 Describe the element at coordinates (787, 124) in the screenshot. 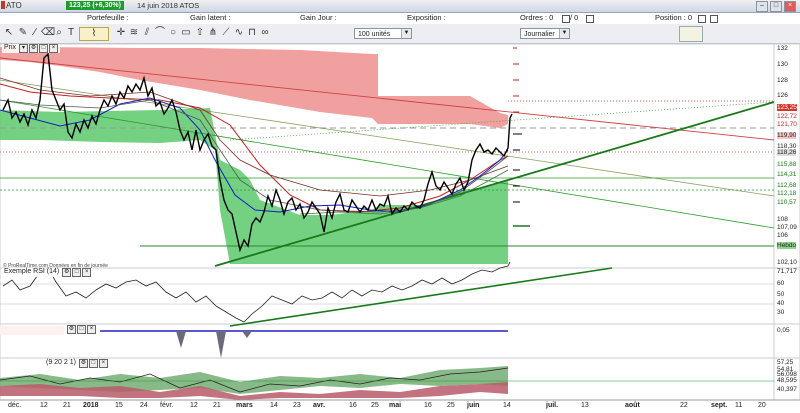

I see `price-axis-tick: 121,70` at that location.